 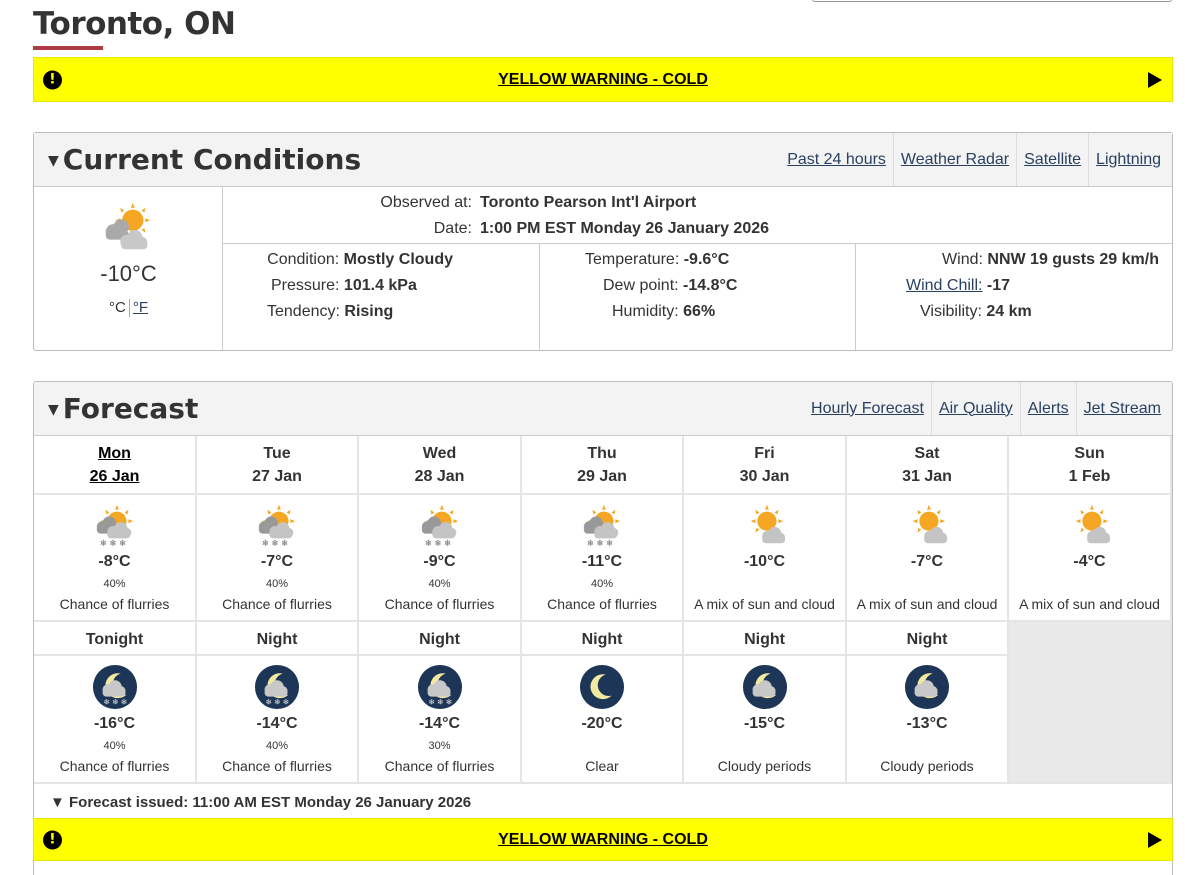 I want to click on day-name: Sat, so click(x=927, y=453).